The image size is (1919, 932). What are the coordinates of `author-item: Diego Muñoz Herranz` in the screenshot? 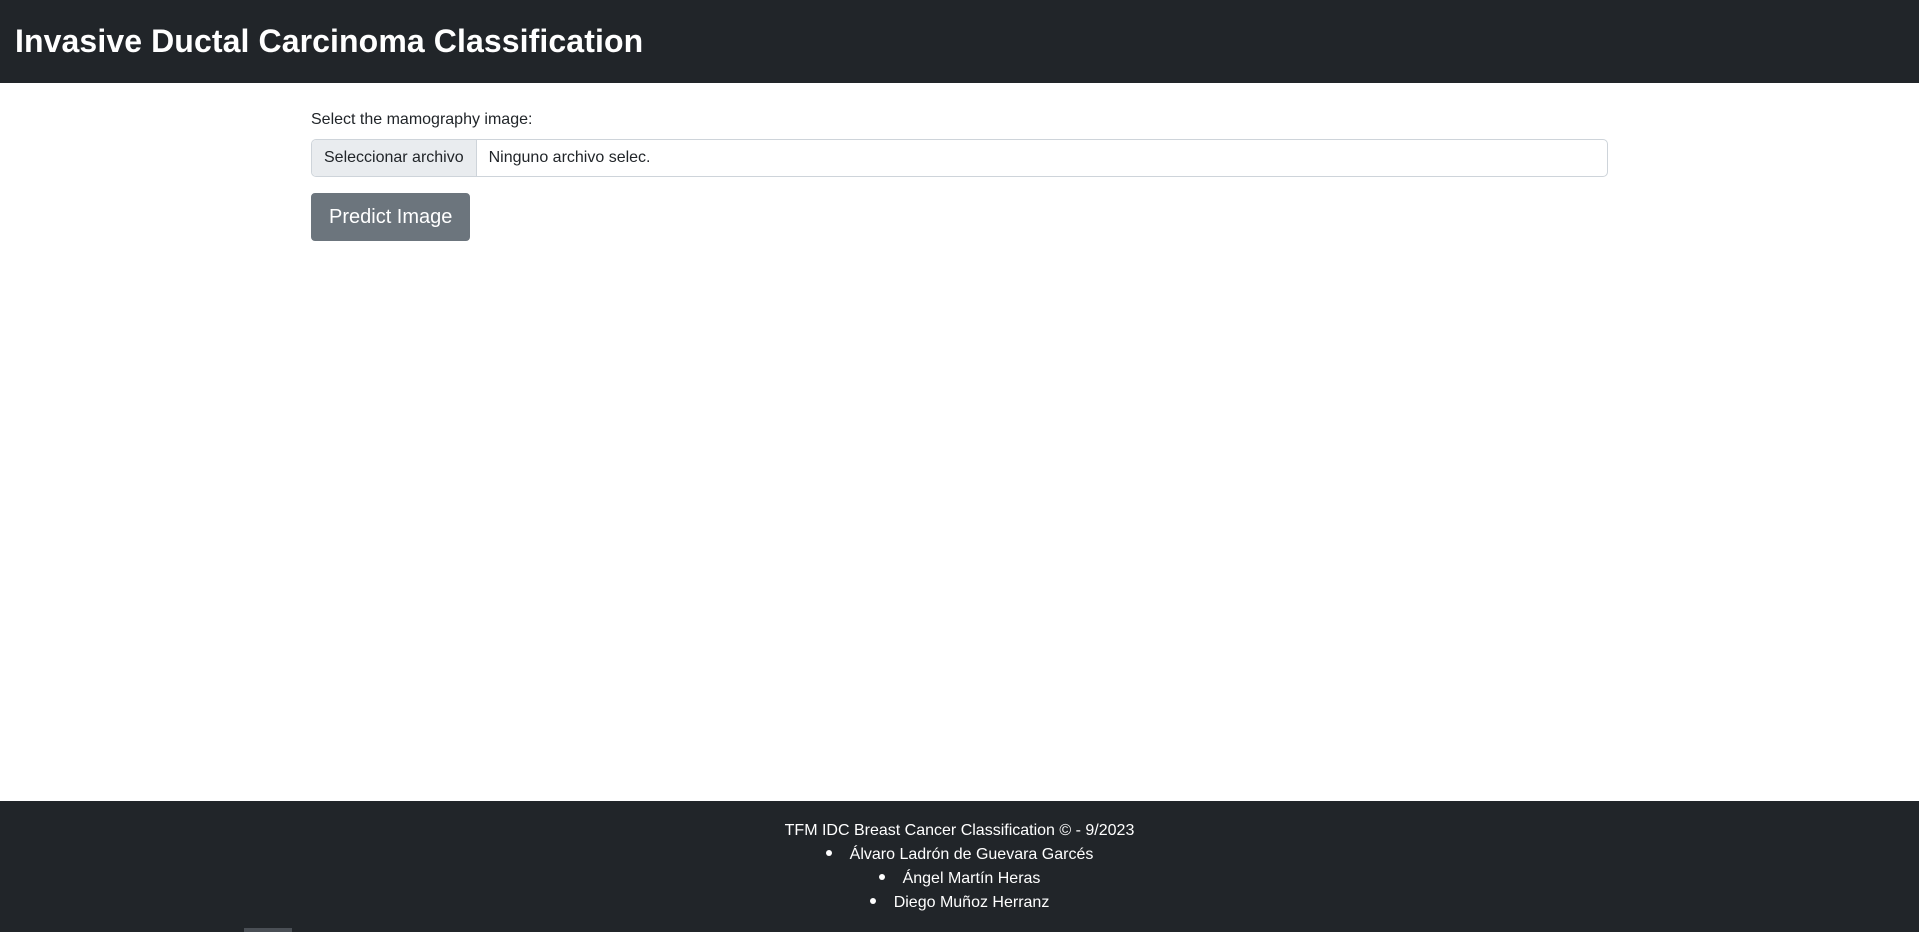 It's located at (959, 903).